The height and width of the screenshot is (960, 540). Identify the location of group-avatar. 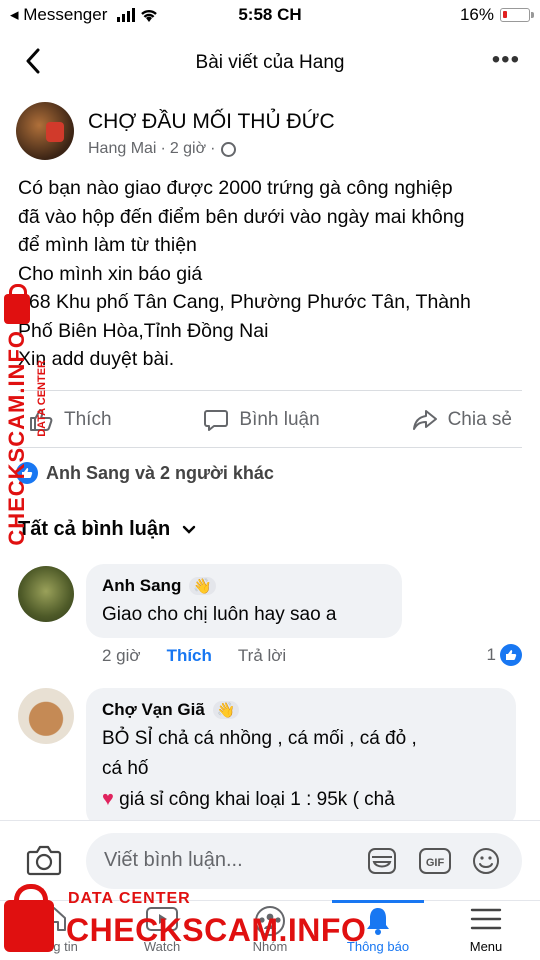
(45, 131).